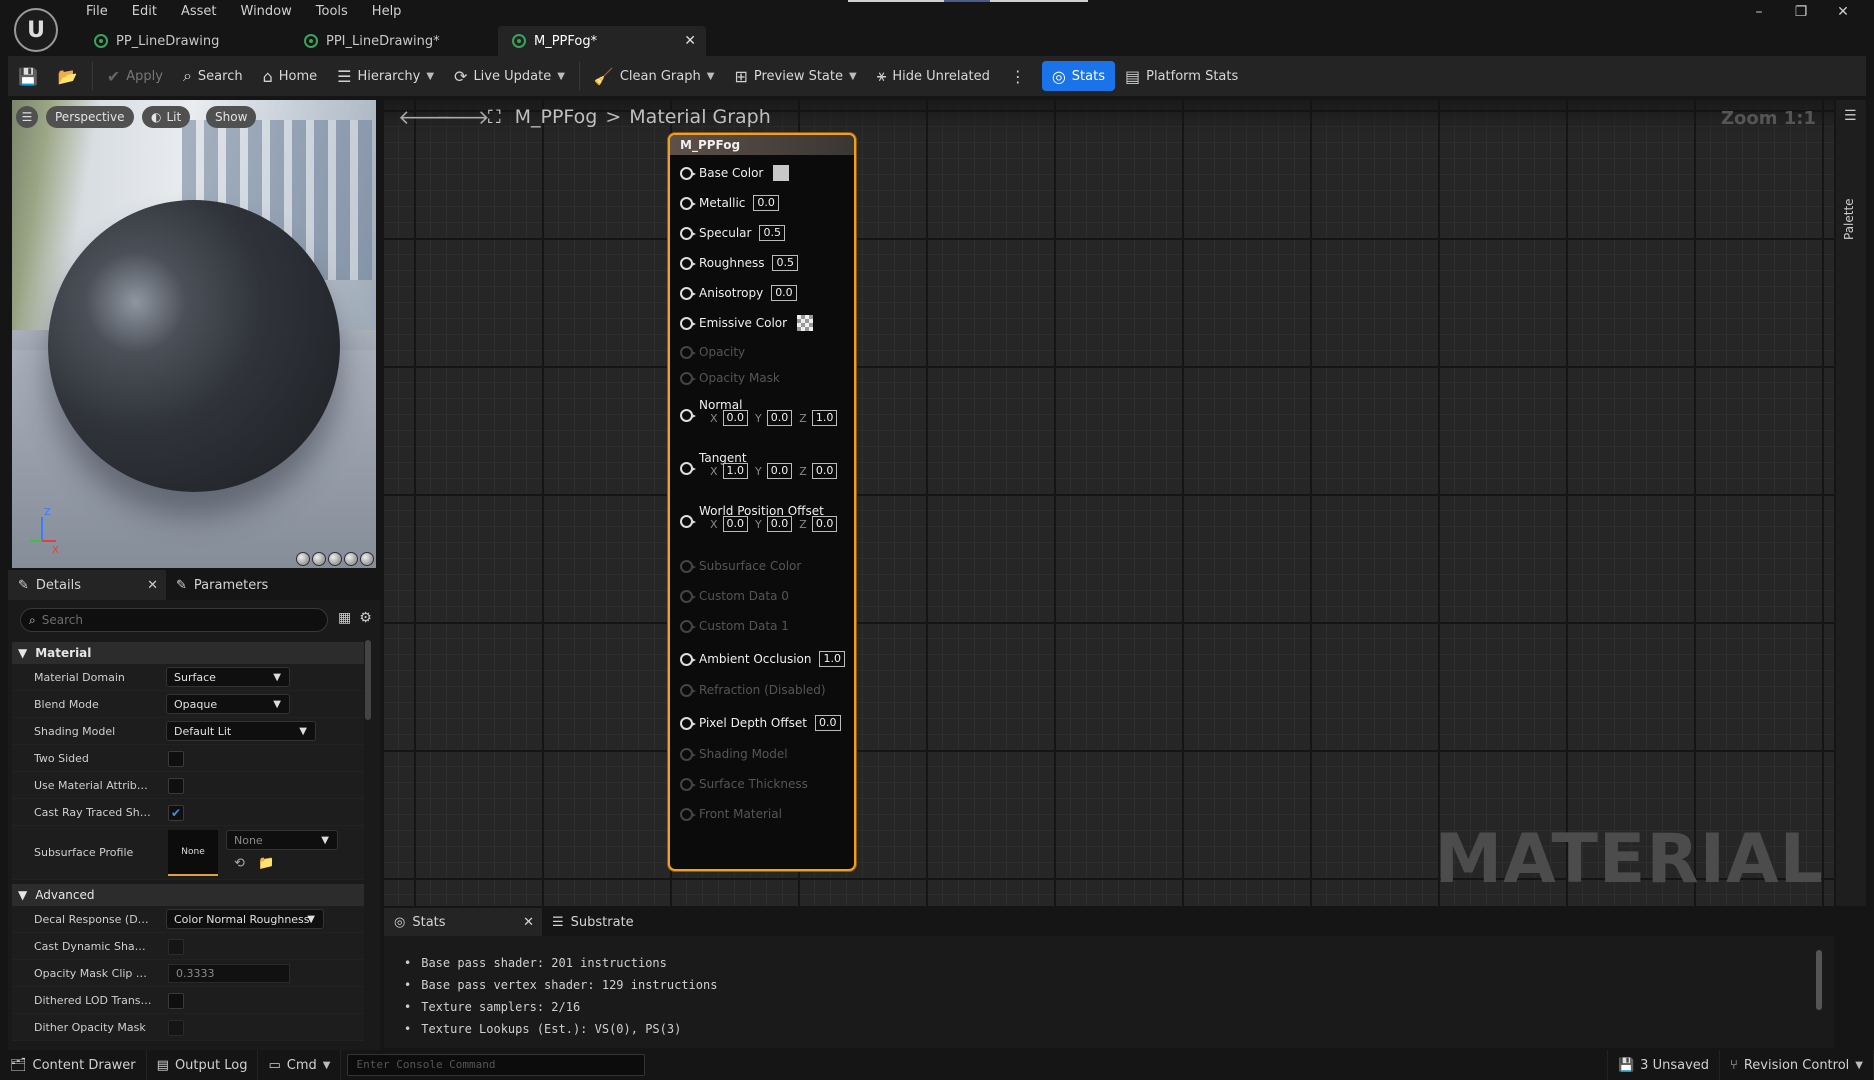 The image size is (1874, 1080). Describe the element at coordinates (135, 76) in the screenshot. I see `apply-button: ✔ Apply` at that location.